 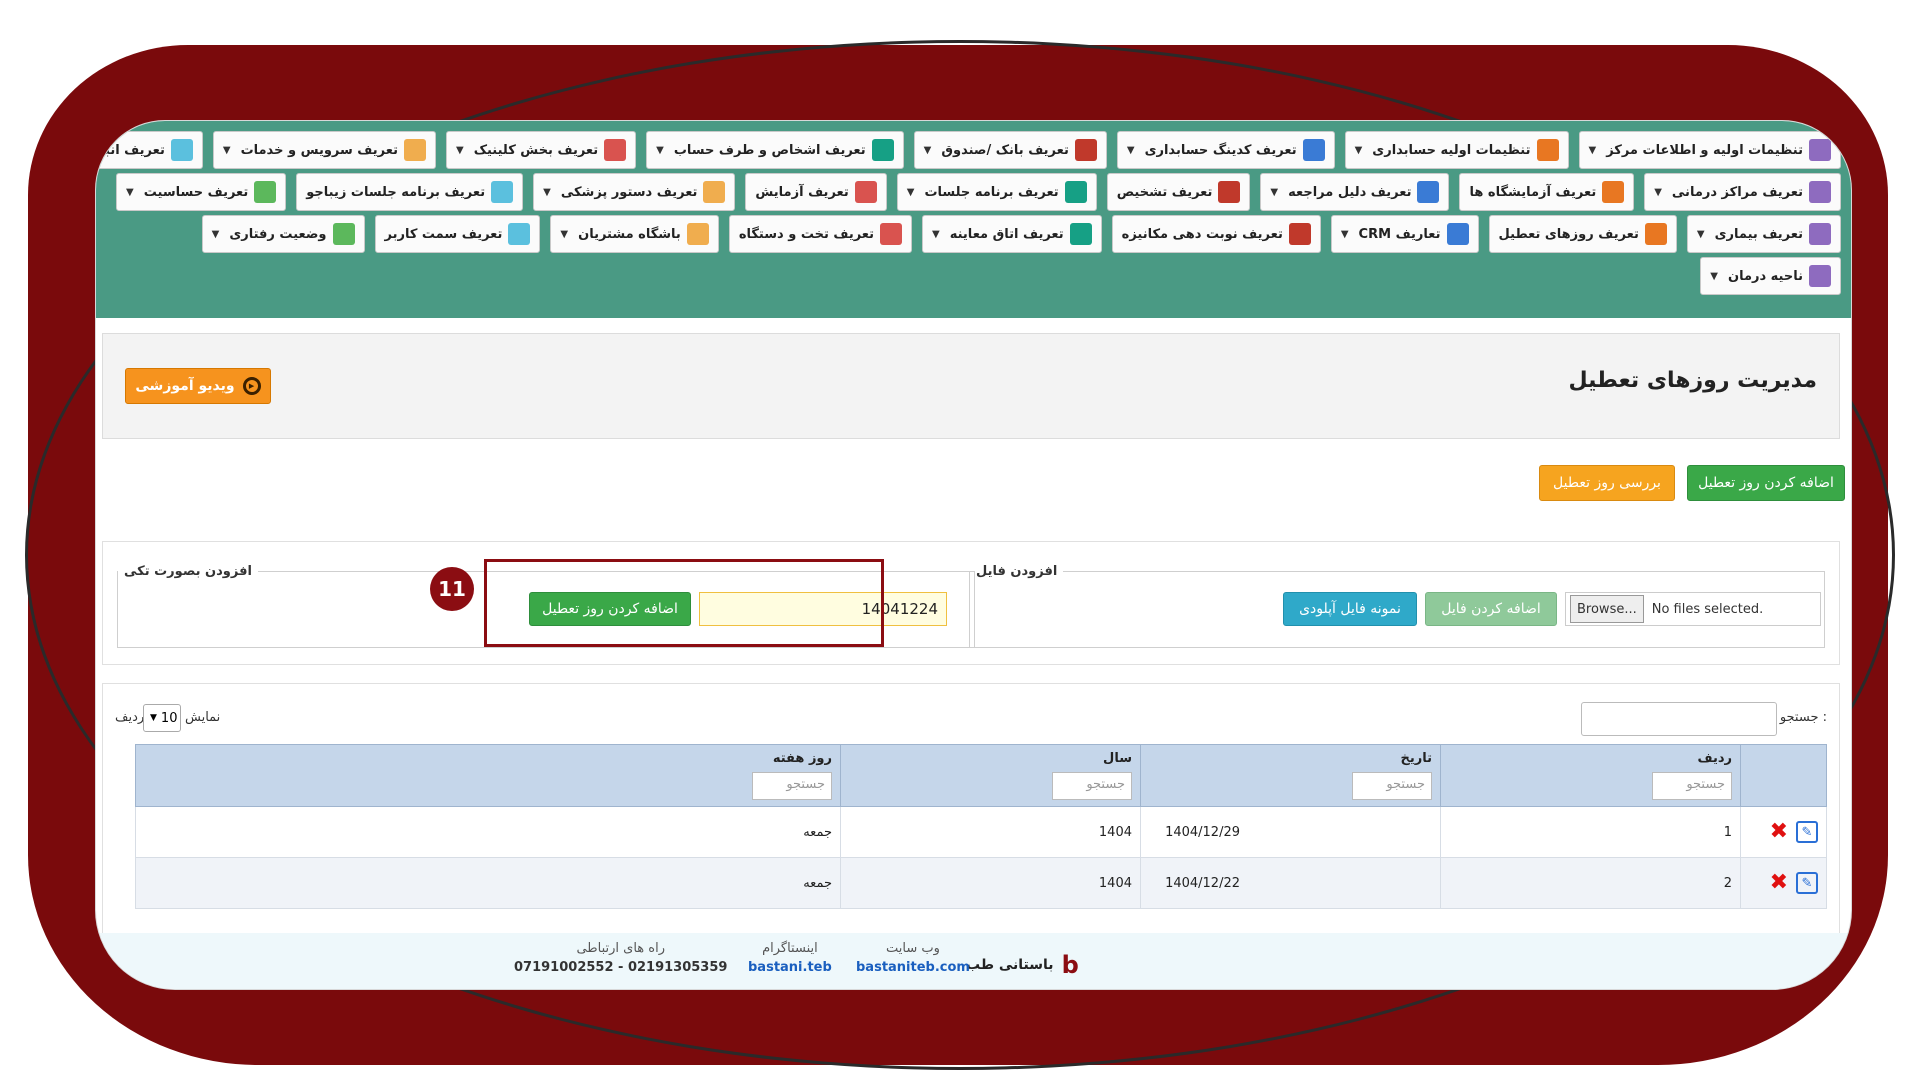 I want to click on header-index-label: ردیف, so click(x=1714, y=758).